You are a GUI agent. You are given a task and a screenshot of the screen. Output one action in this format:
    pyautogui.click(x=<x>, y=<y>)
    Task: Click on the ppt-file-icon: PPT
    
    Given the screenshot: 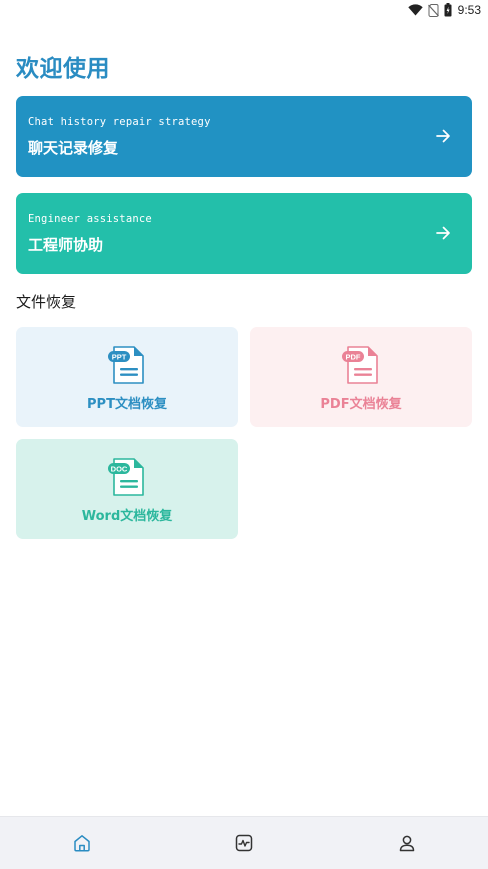 What is the action you would take?
    pyautogui.click(x=126, y=365)
    